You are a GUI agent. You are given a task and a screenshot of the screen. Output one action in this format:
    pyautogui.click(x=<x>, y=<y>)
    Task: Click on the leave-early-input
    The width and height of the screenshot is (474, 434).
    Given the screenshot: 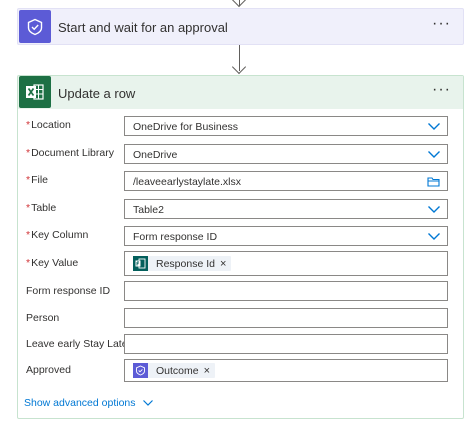 What is the action you would take?
    pyautogui.click(x=286, y=344)
    